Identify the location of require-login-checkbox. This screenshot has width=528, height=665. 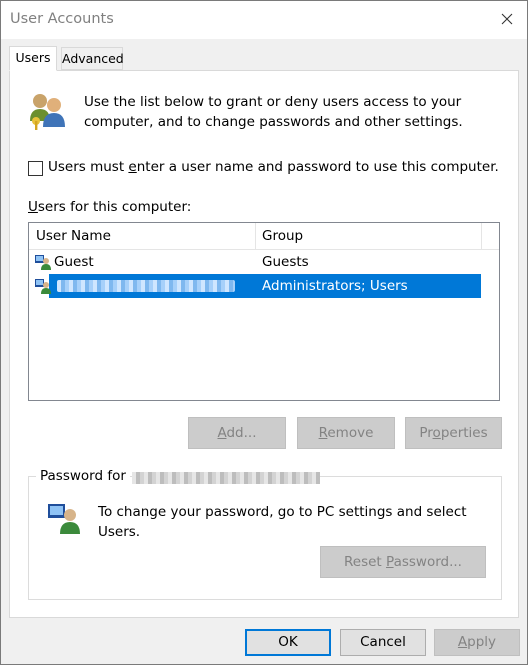
(35, 168).